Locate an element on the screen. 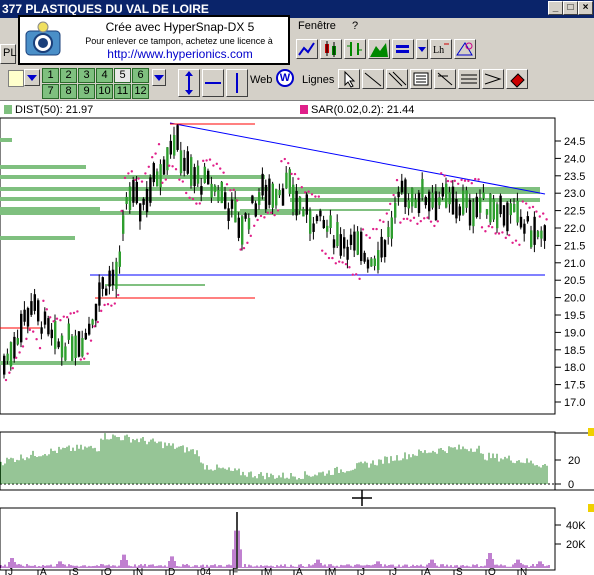 Image resolution: width=594 pixels, height=575 pixels. price-tick-label: 18.5 is located at coordinates (574, 351).